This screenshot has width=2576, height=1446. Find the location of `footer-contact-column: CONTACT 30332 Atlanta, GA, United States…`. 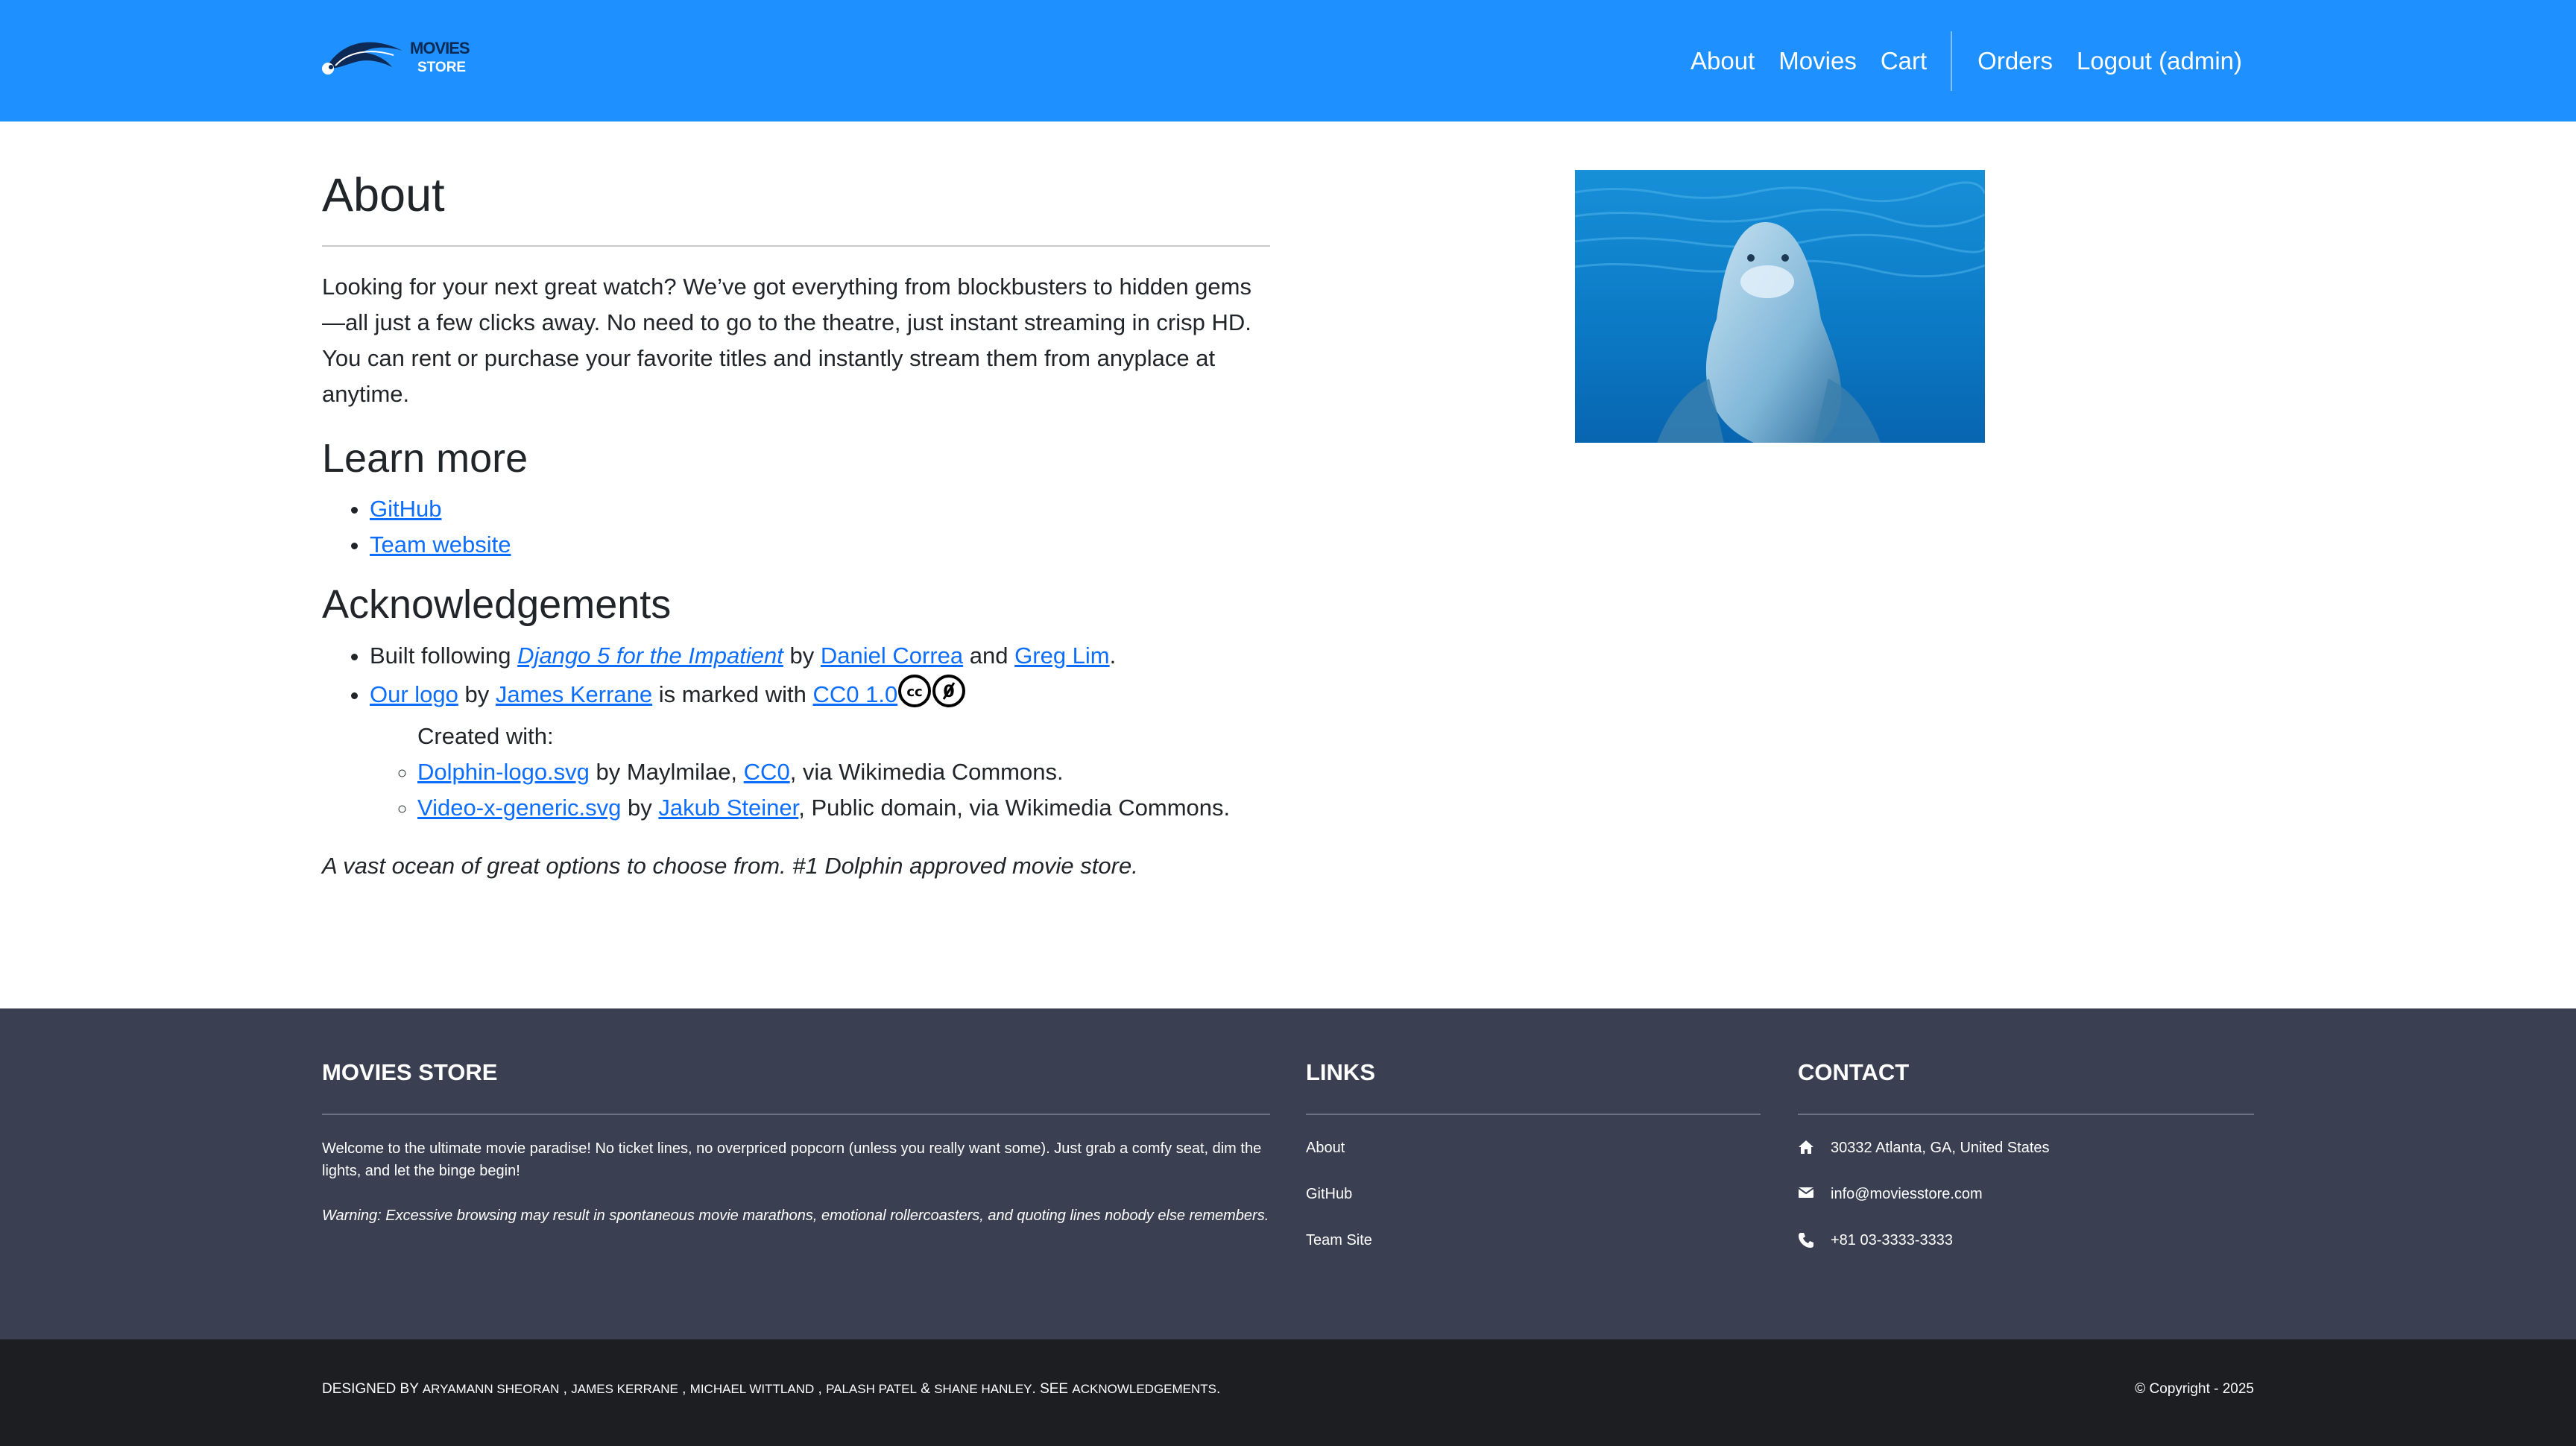

footer-contact-column: CONTACT 30332 Atlanta, GA, United States… is located at coordinates (2026, 1155).